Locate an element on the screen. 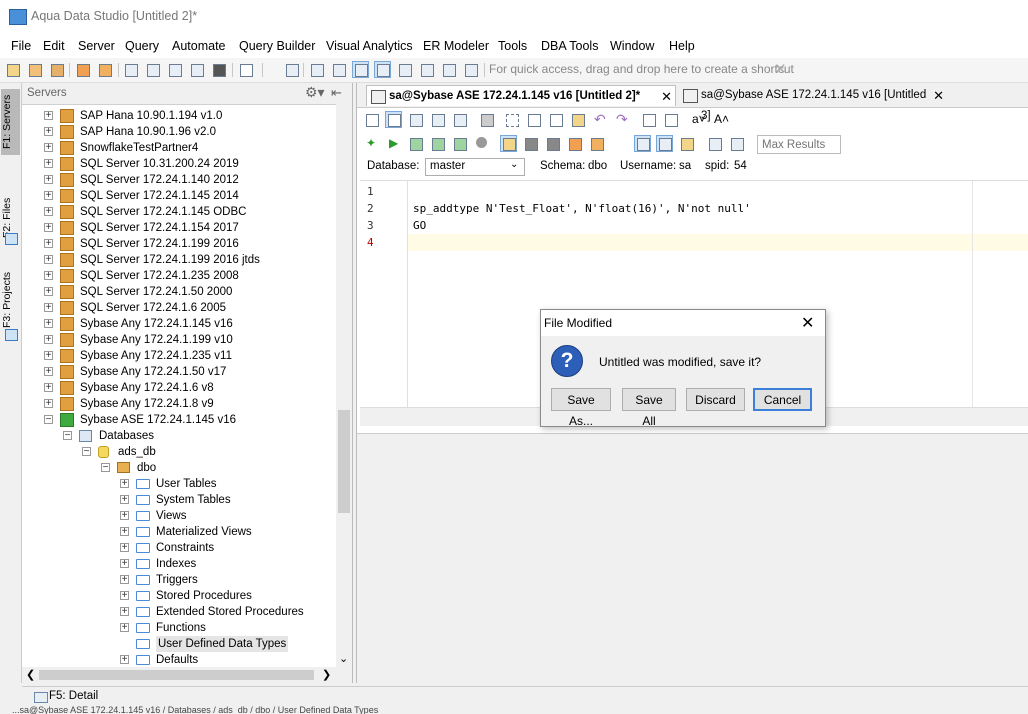 This screenshot has width=1028, height=714. tree-node: + SQL Server 172.24.1.145 2014 is located at coordinates (179, 196).